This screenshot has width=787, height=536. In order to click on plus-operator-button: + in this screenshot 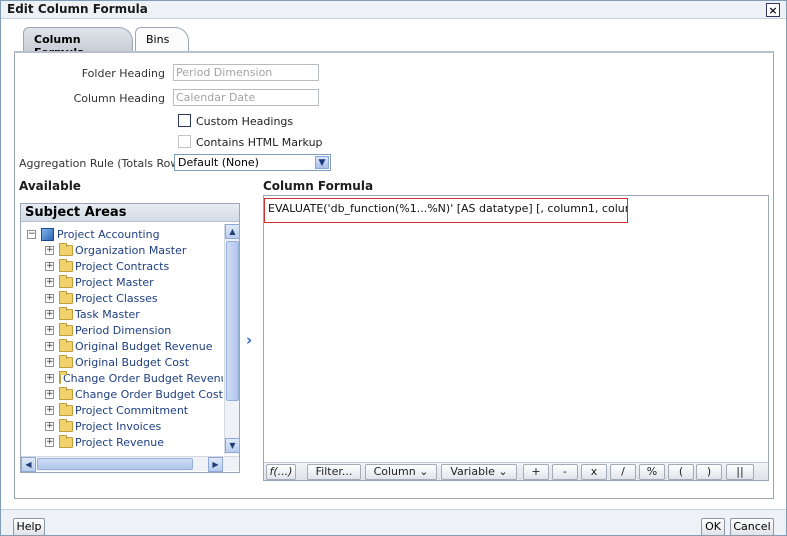, I will do `click(536, 472)`.